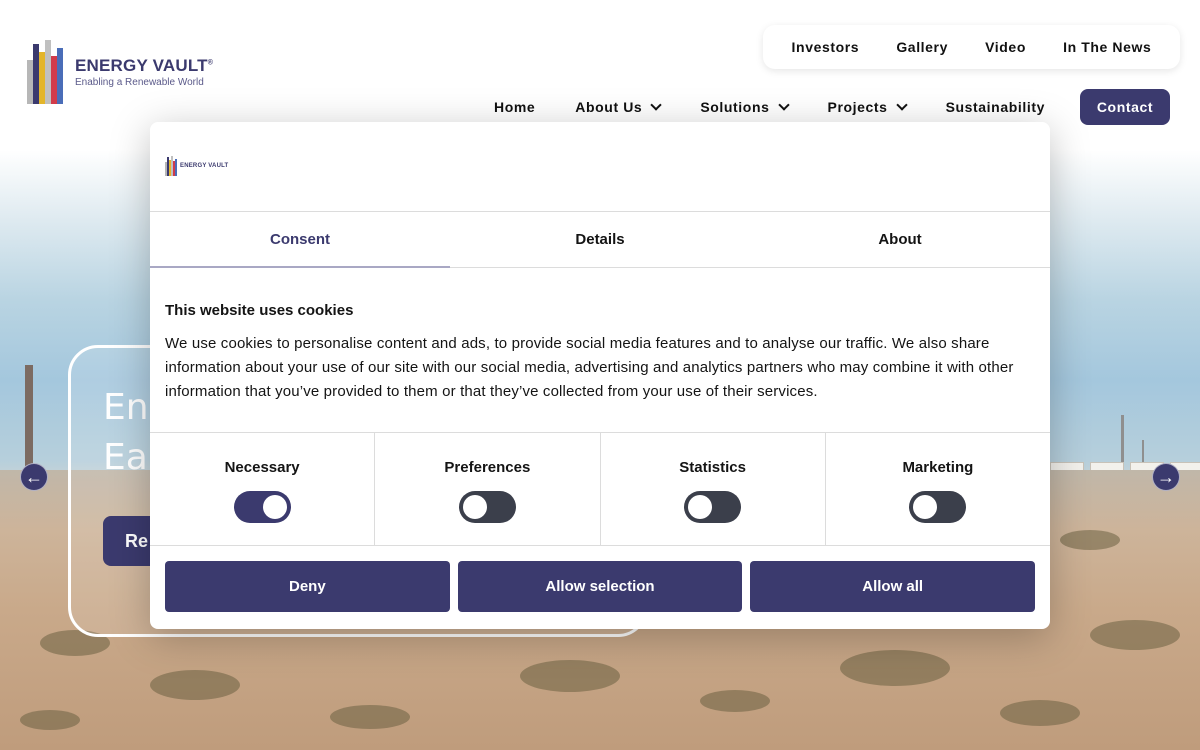  I want to click on deny-button: Deny, so click(307, 586).